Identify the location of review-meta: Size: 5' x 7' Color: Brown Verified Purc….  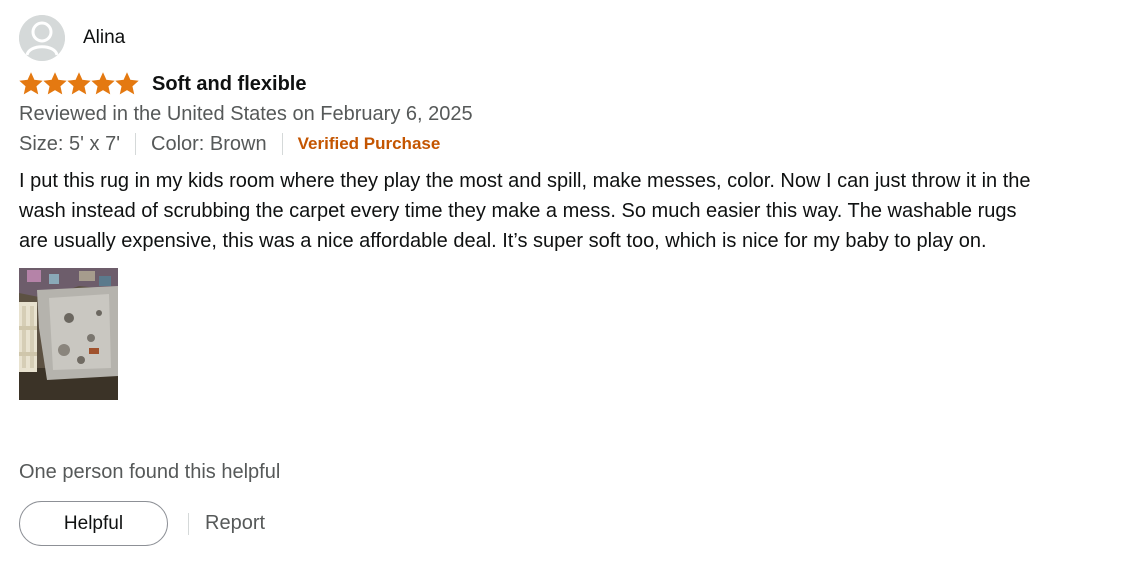
(539, 144).